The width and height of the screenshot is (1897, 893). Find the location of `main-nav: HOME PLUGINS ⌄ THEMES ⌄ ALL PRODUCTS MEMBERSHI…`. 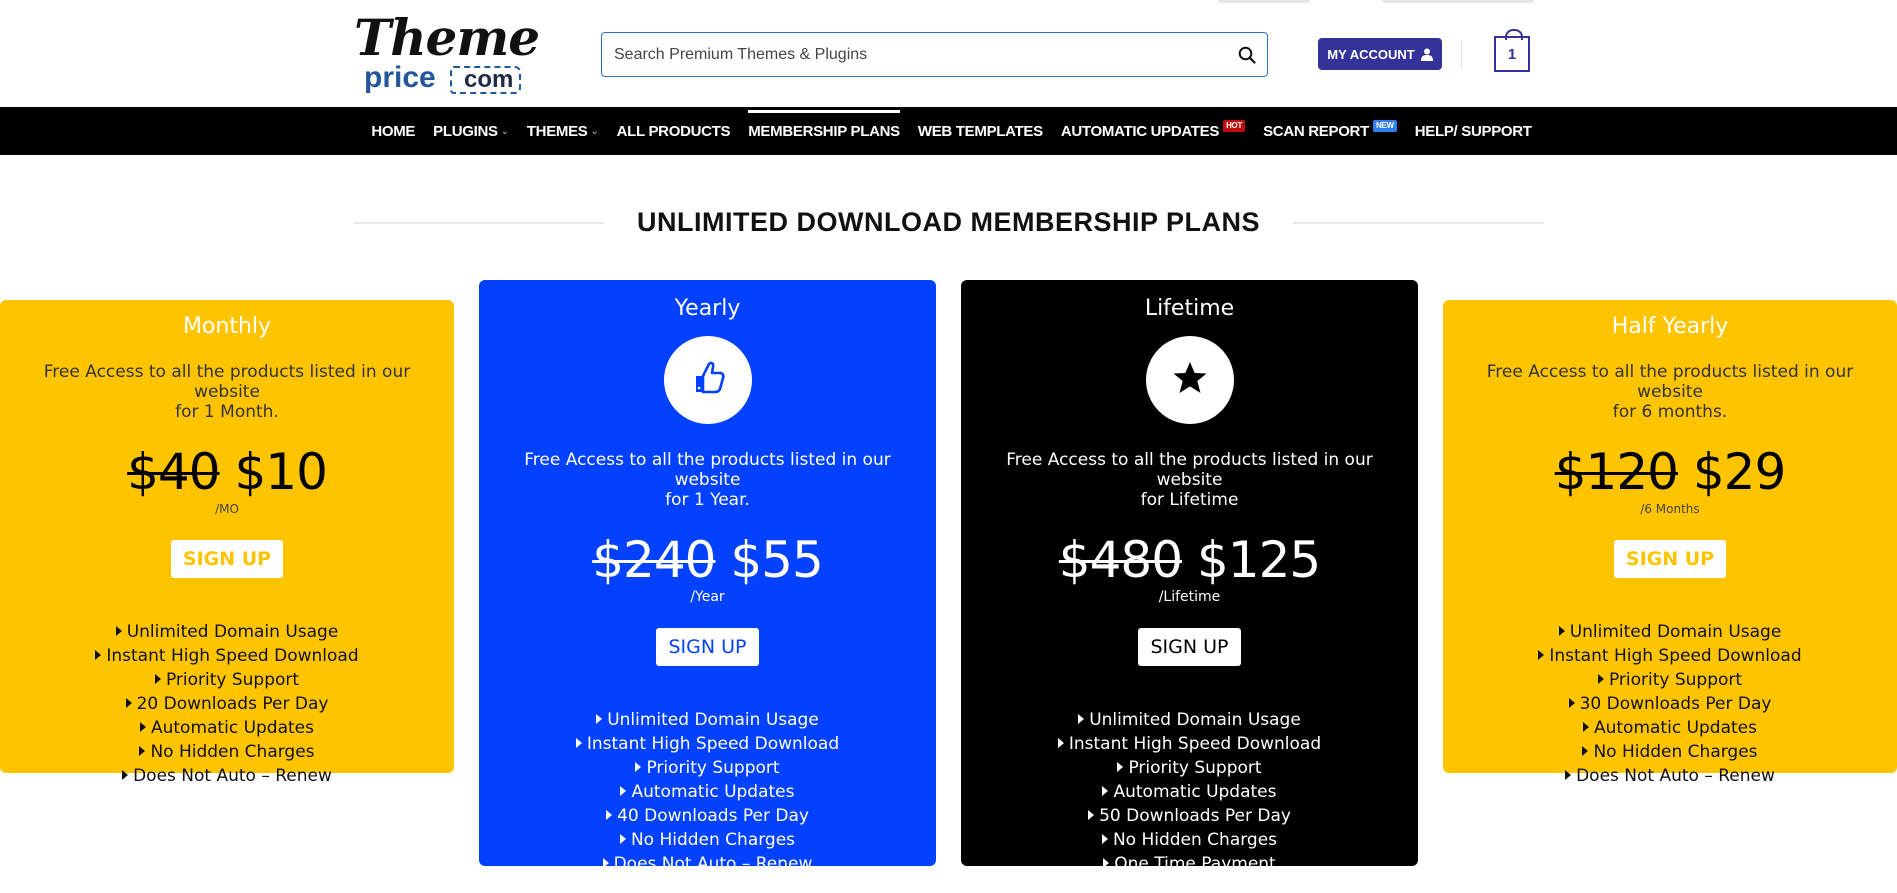

main-nav: HOME PLUGINS ⌄ THEMES ⌄ ALL PRODUCTS MEMBERSHI… is located at coordinates (948, 131).